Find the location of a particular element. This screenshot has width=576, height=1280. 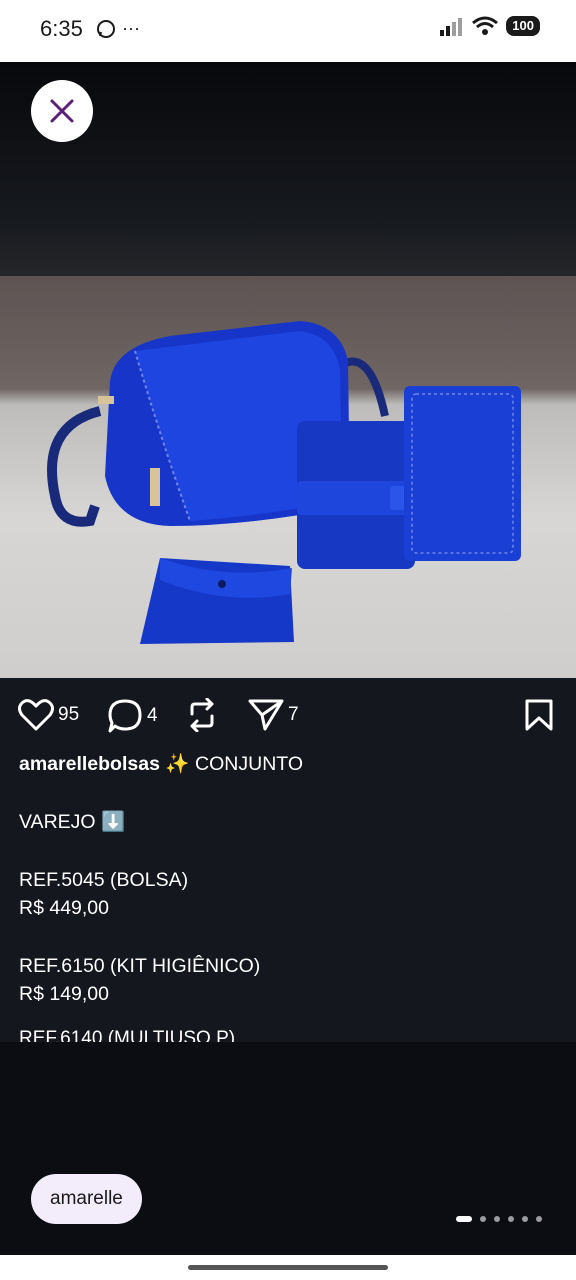

like-count: 95 is located at coordinates (69, 714).